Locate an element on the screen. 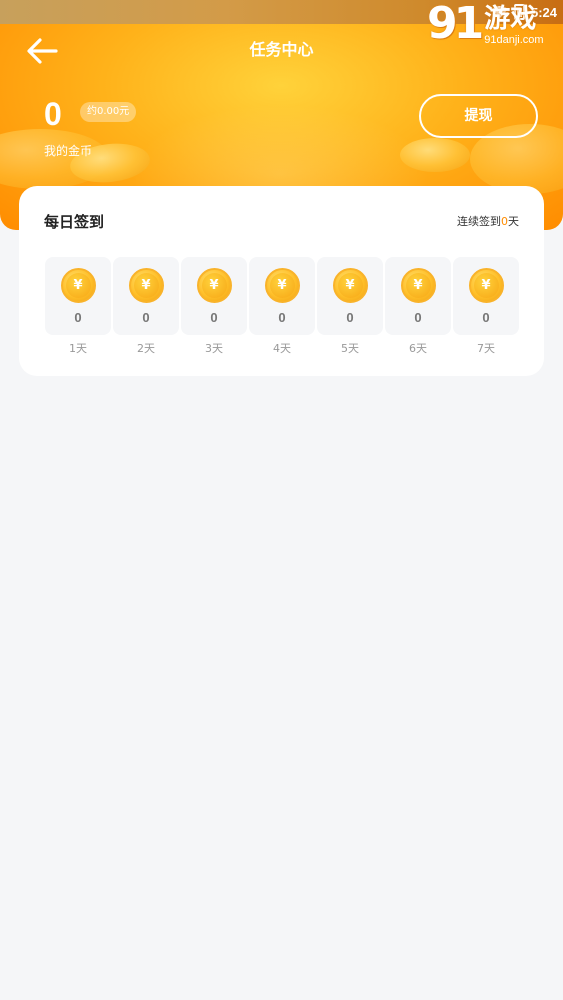 The height and width of the screenshot is (1000, 563). coin-balance-label: 我的金币 is located at coordinates (68, 151).